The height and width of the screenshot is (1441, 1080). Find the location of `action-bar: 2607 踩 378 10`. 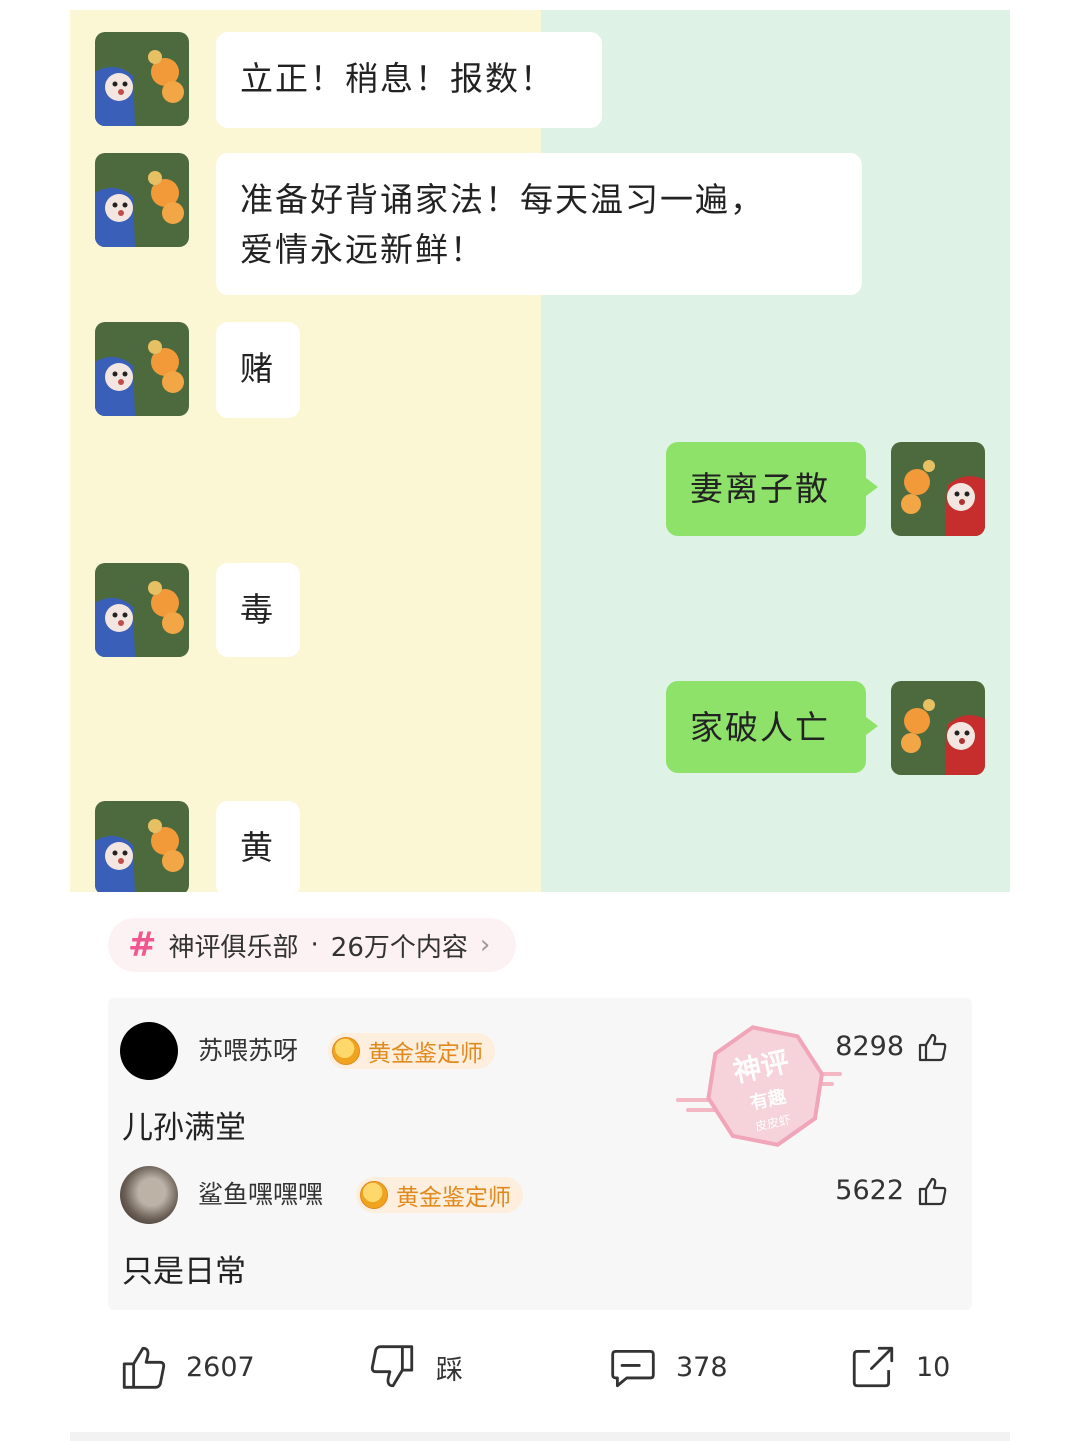

action-bar: 2607 踩 378 10 is located at coordinates (538, 1372).